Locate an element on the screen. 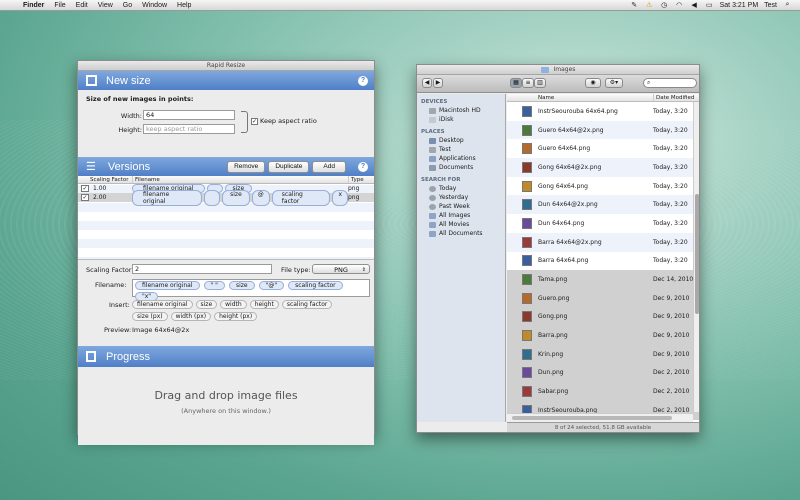  col-filename: Filename is located at coordinates (240, 179).